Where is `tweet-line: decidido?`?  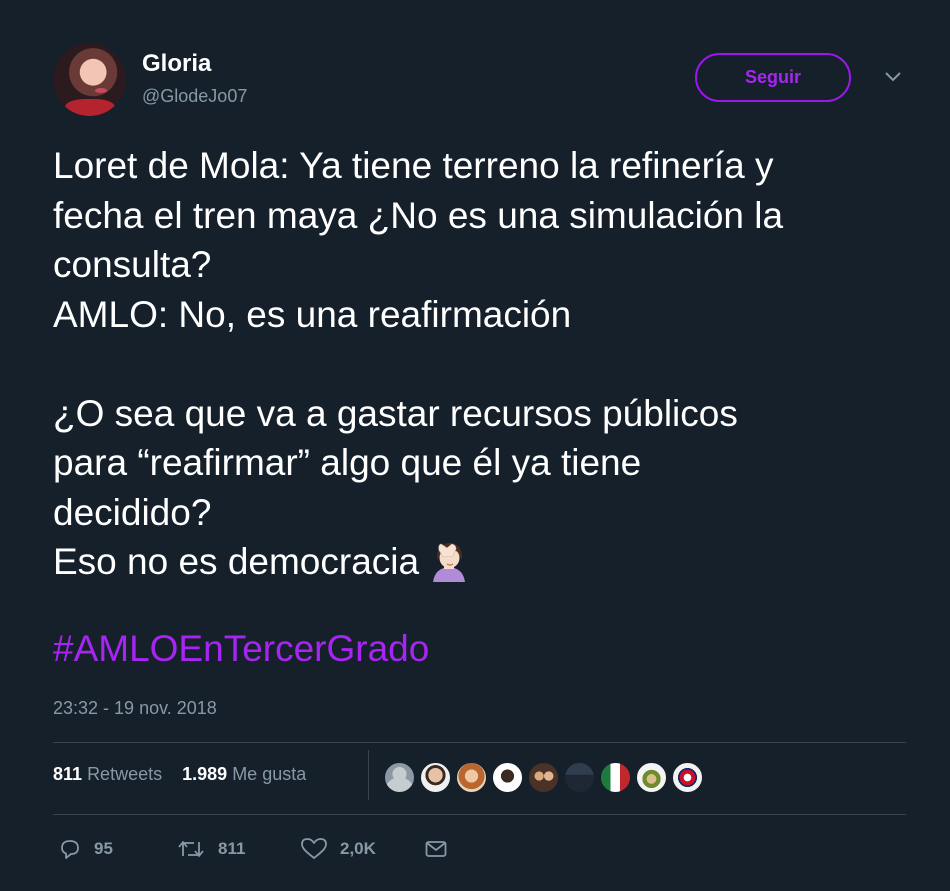 tweet-line: decidido? is located at coordinates (132, 512).